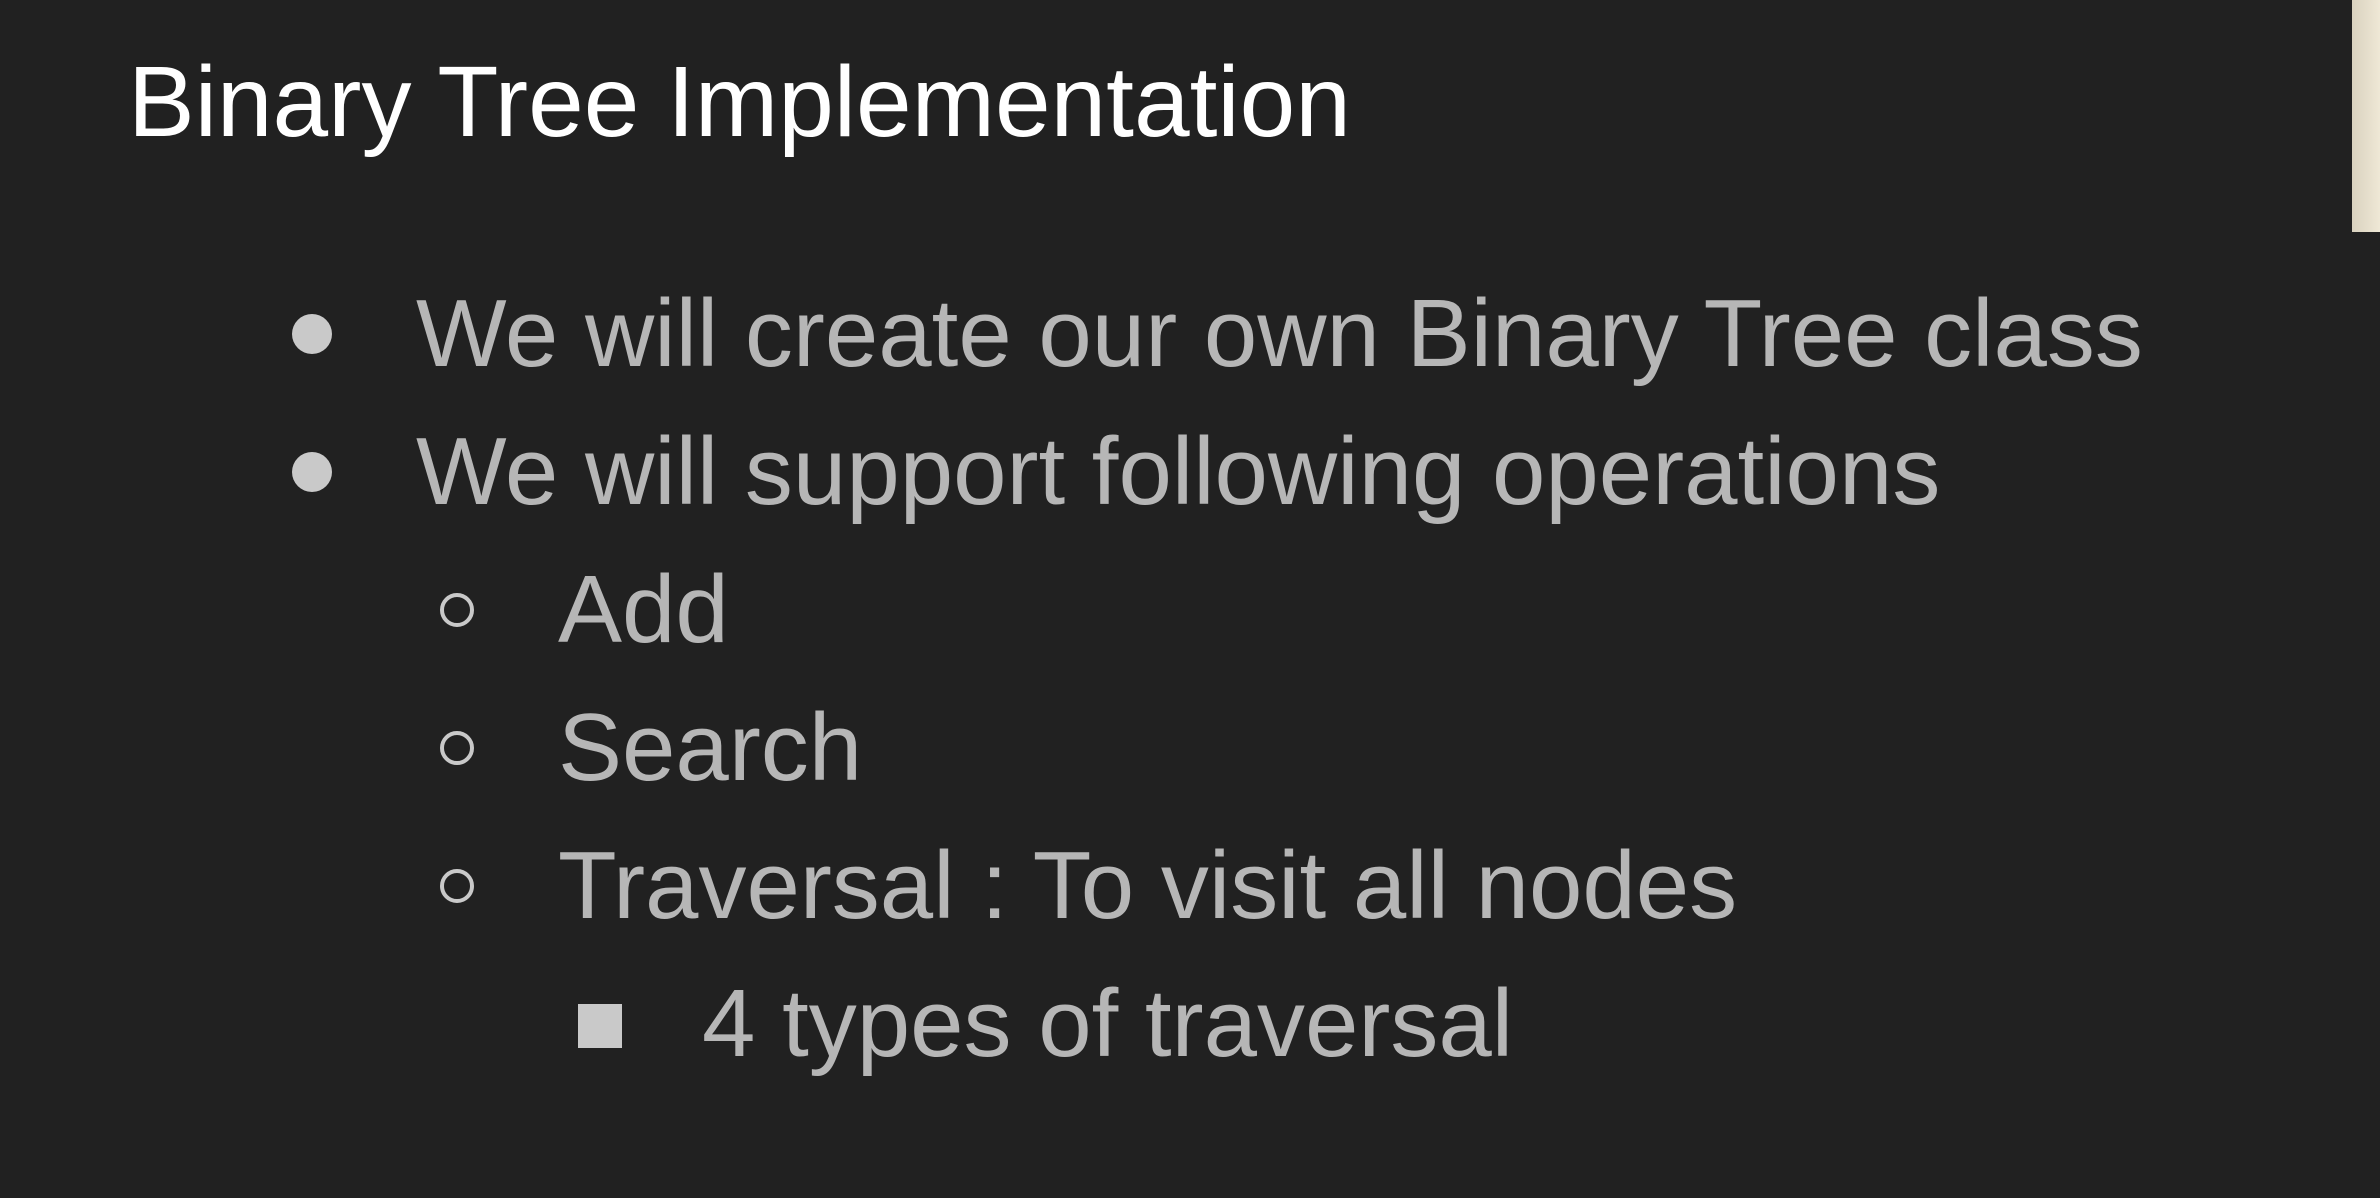 This screenshot has height=1198, width=2380. I want to click on window-edge-strip, so click(2366, 116).